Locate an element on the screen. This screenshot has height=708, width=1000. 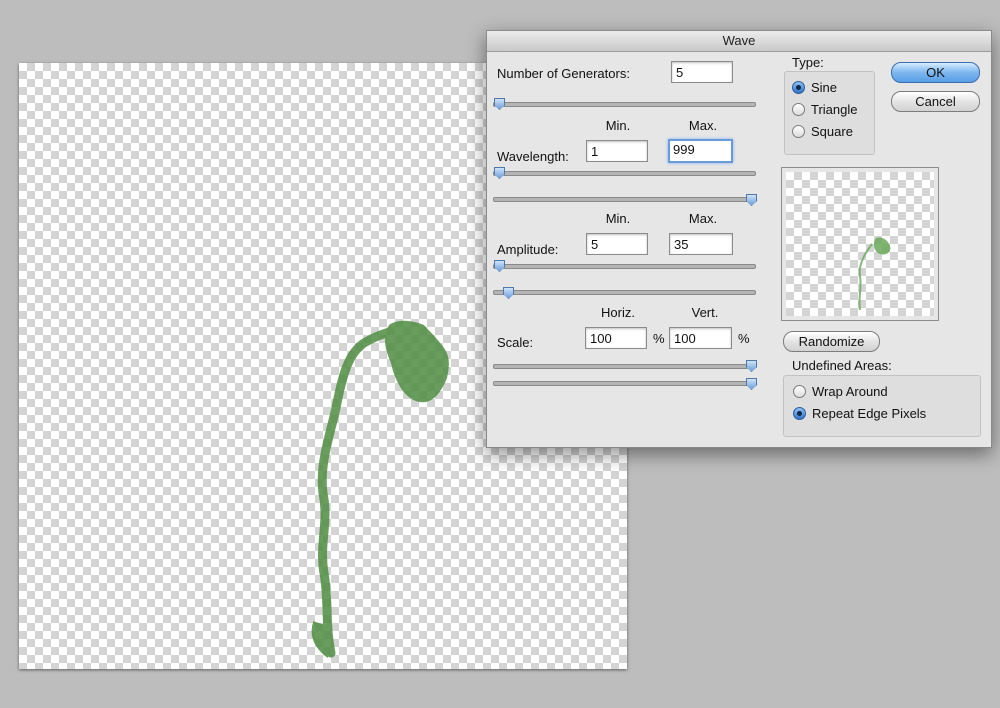
wavelength-max-field: 999 is located at coordinates (700, 151).